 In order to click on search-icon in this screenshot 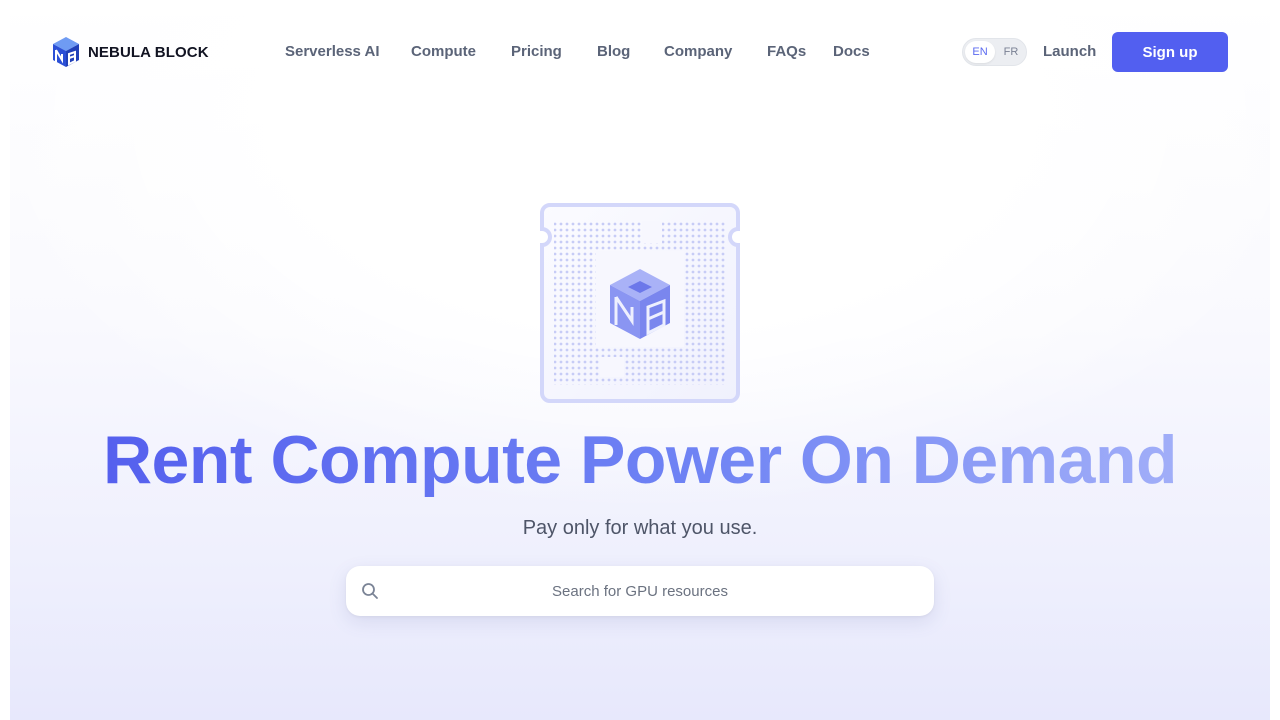, I will do `click(370, 591)`.